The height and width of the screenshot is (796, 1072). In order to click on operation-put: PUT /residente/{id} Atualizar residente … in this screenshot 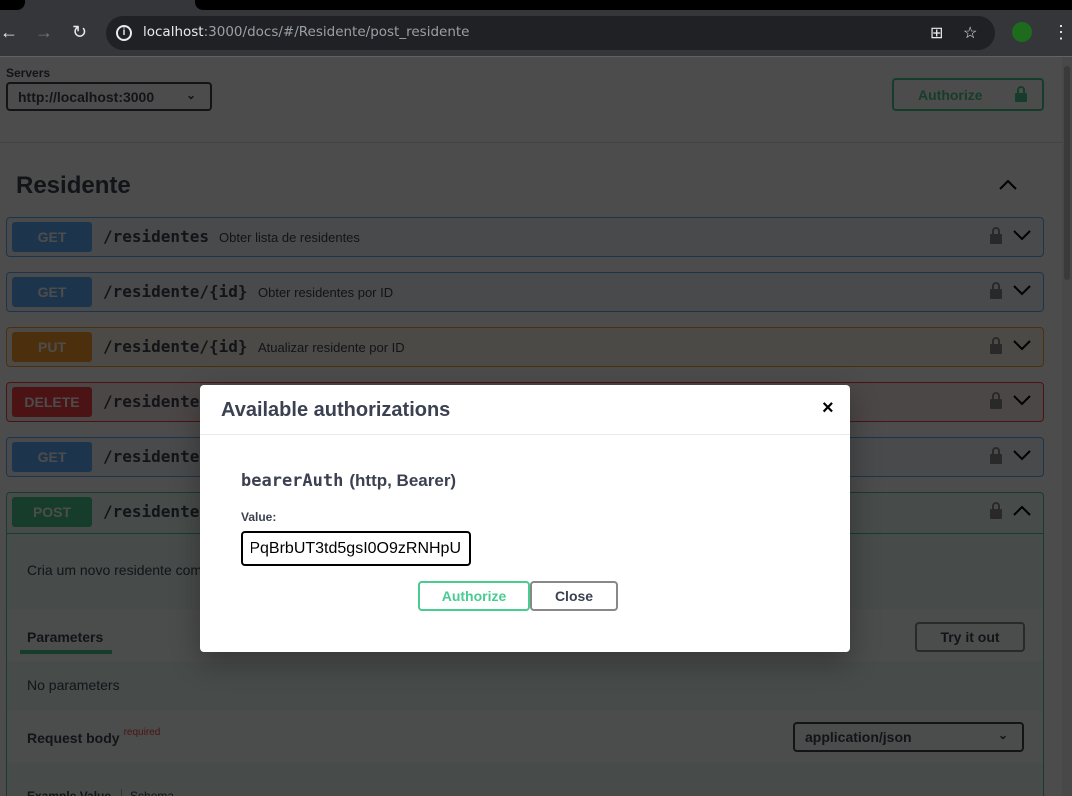, I will do `click(525, 347)`.